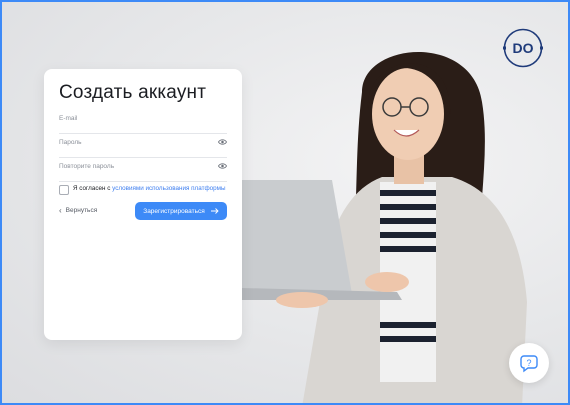 Image resolution: width=570 pixels, height=405 pixels. I want to click on register-button: Зарегистрироваться, so click(181, 211).